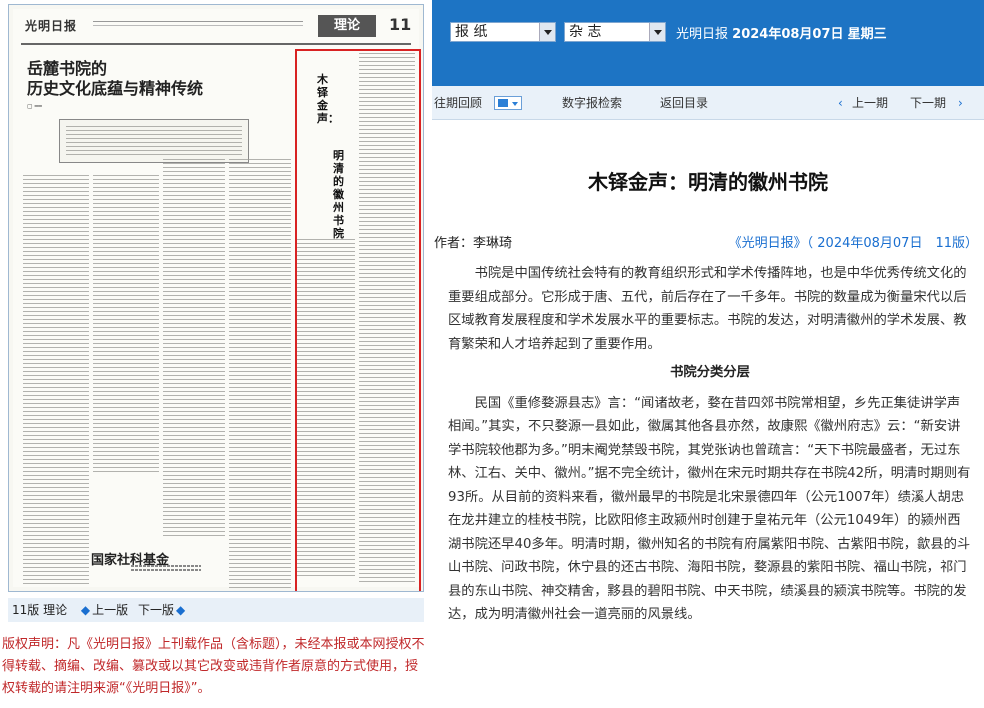 The width and height of the screenshot is (984, 708). I want to click on subheading: 书院分类分层, so click(710, 372).